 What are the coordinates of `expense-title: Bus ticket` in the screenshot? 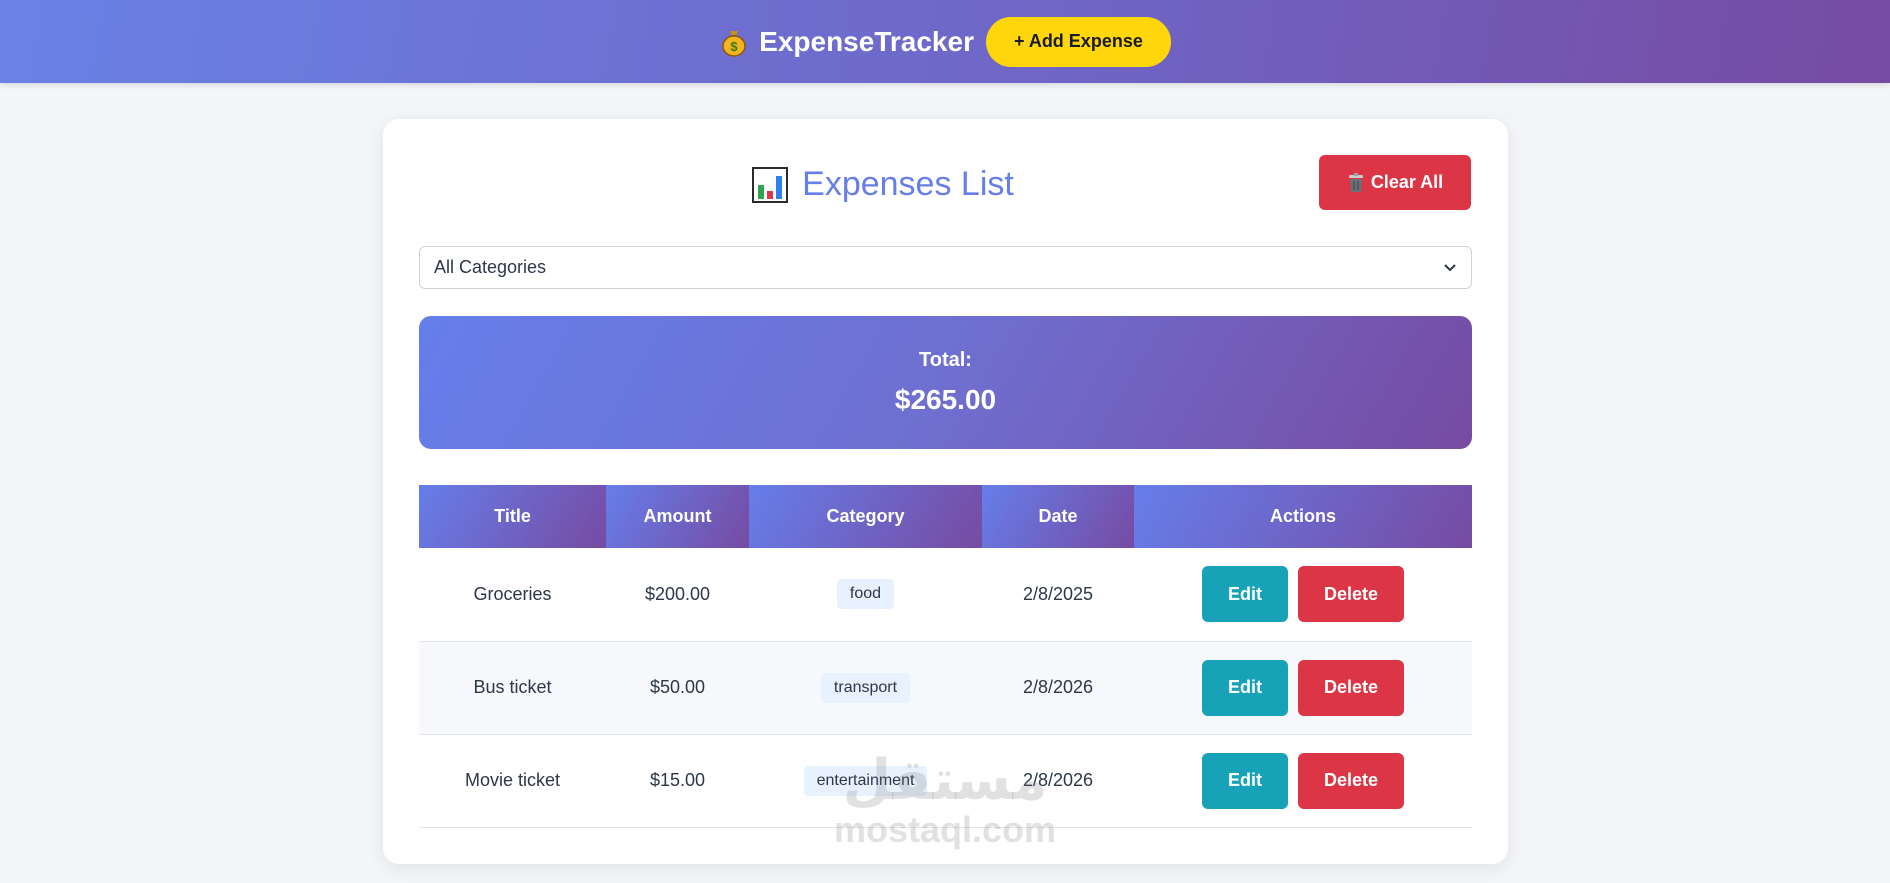 It's located at (512, 688).